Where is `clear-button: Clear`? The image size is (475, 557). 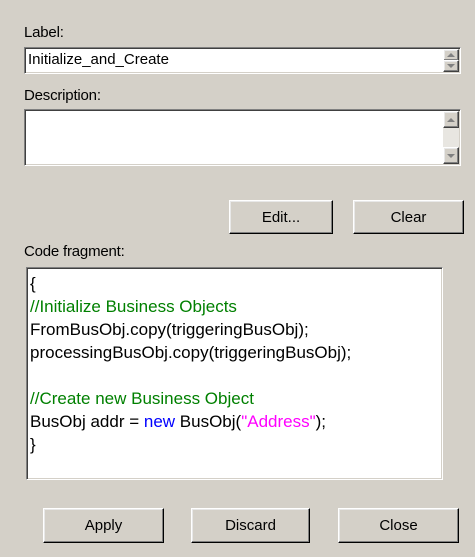 clear-button: Clear is located at coordinates (408, 217).